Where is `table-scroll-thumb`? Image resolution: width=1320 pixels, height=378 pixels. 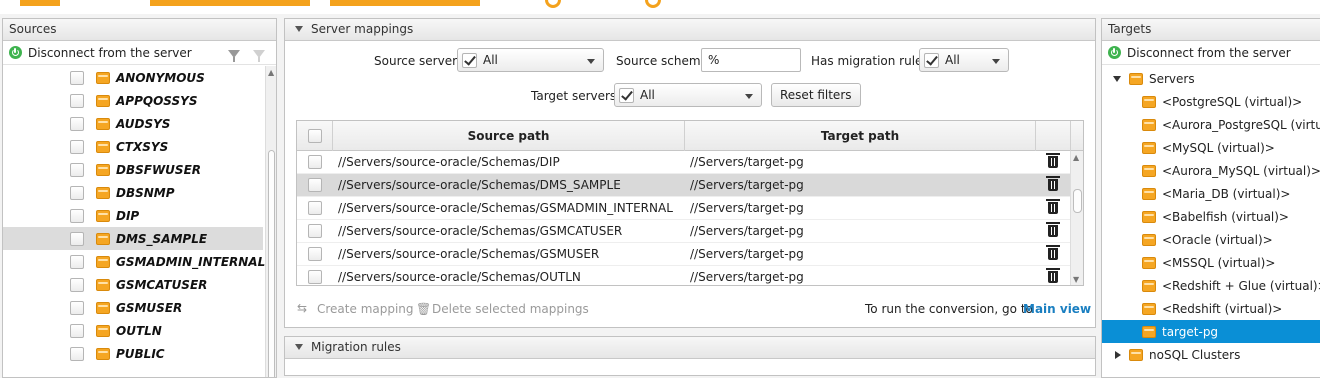
table-scroll-thumb is located at coordinates (1077, 201).